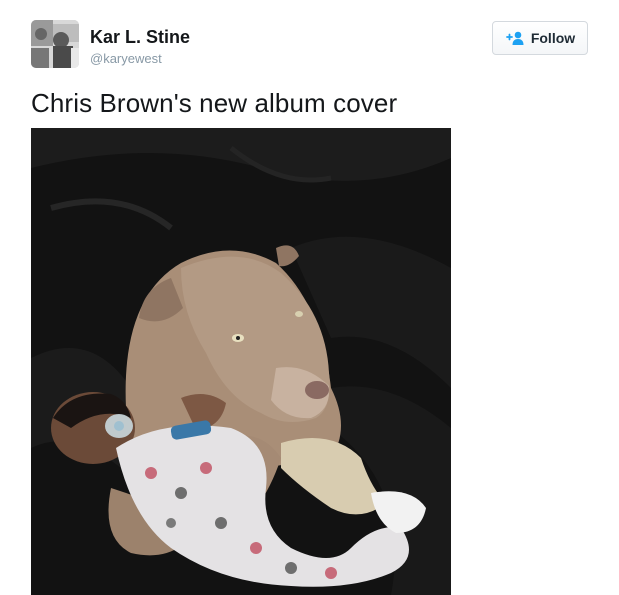  I want to click on author-name: Kar L. Stine, so click(140, 37).